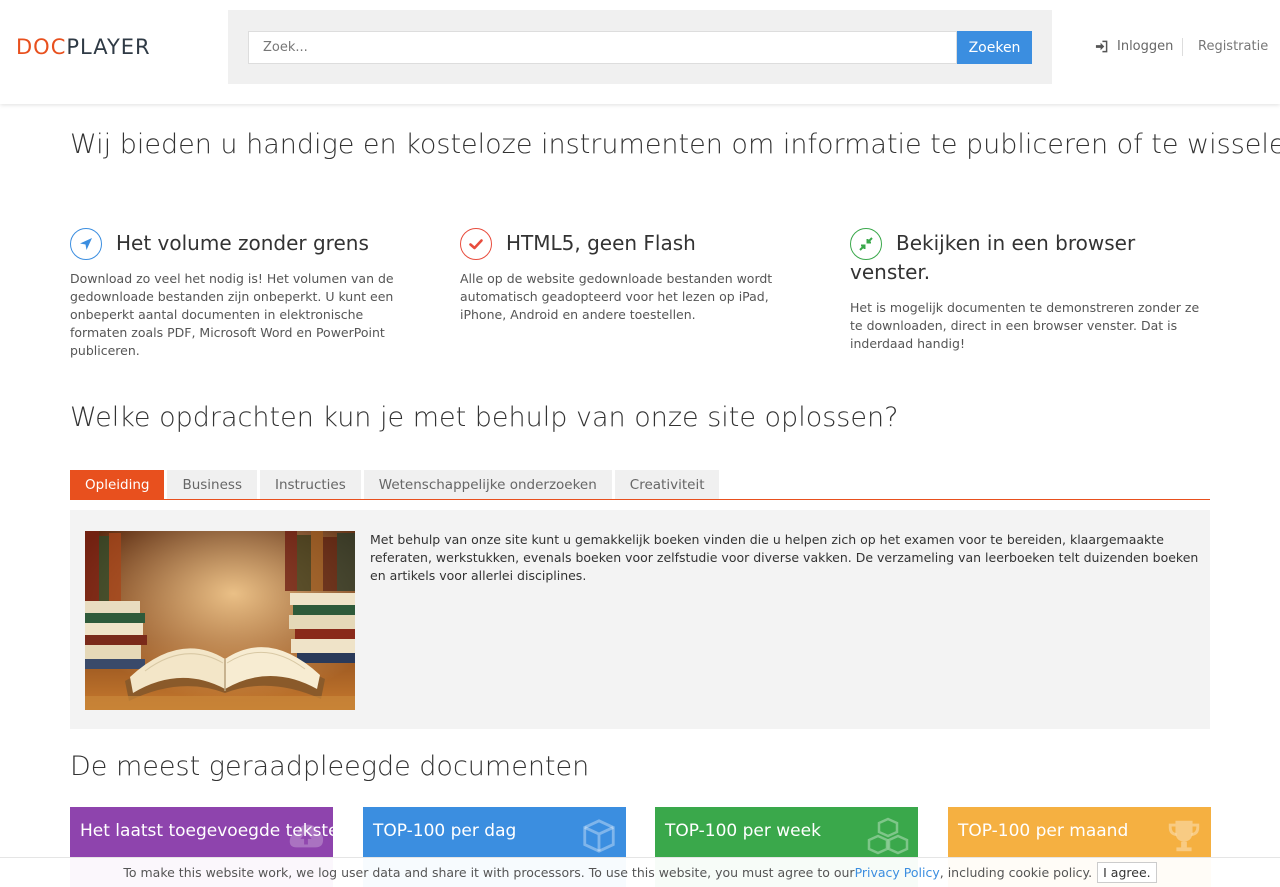  I want to click on login-label: Inloggen, so click(1145, 46).